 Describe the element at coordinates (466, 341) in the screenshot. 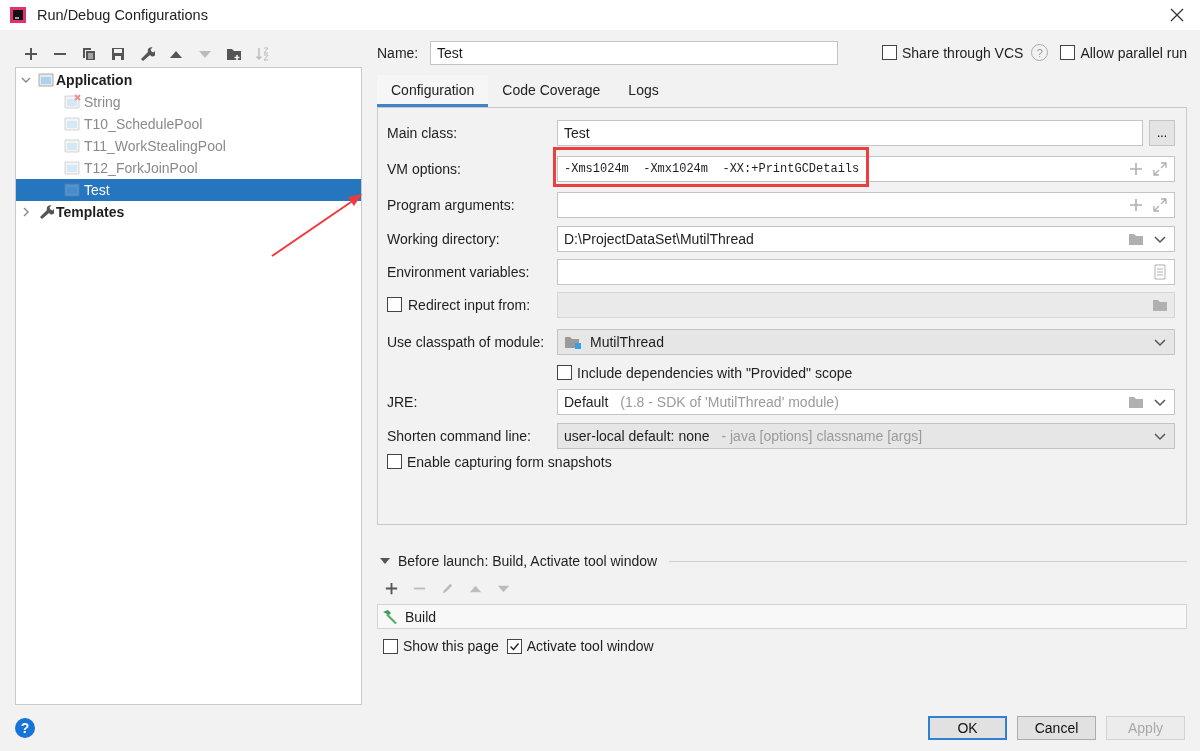

I see `field-label: Use classpath of module:` at that location.